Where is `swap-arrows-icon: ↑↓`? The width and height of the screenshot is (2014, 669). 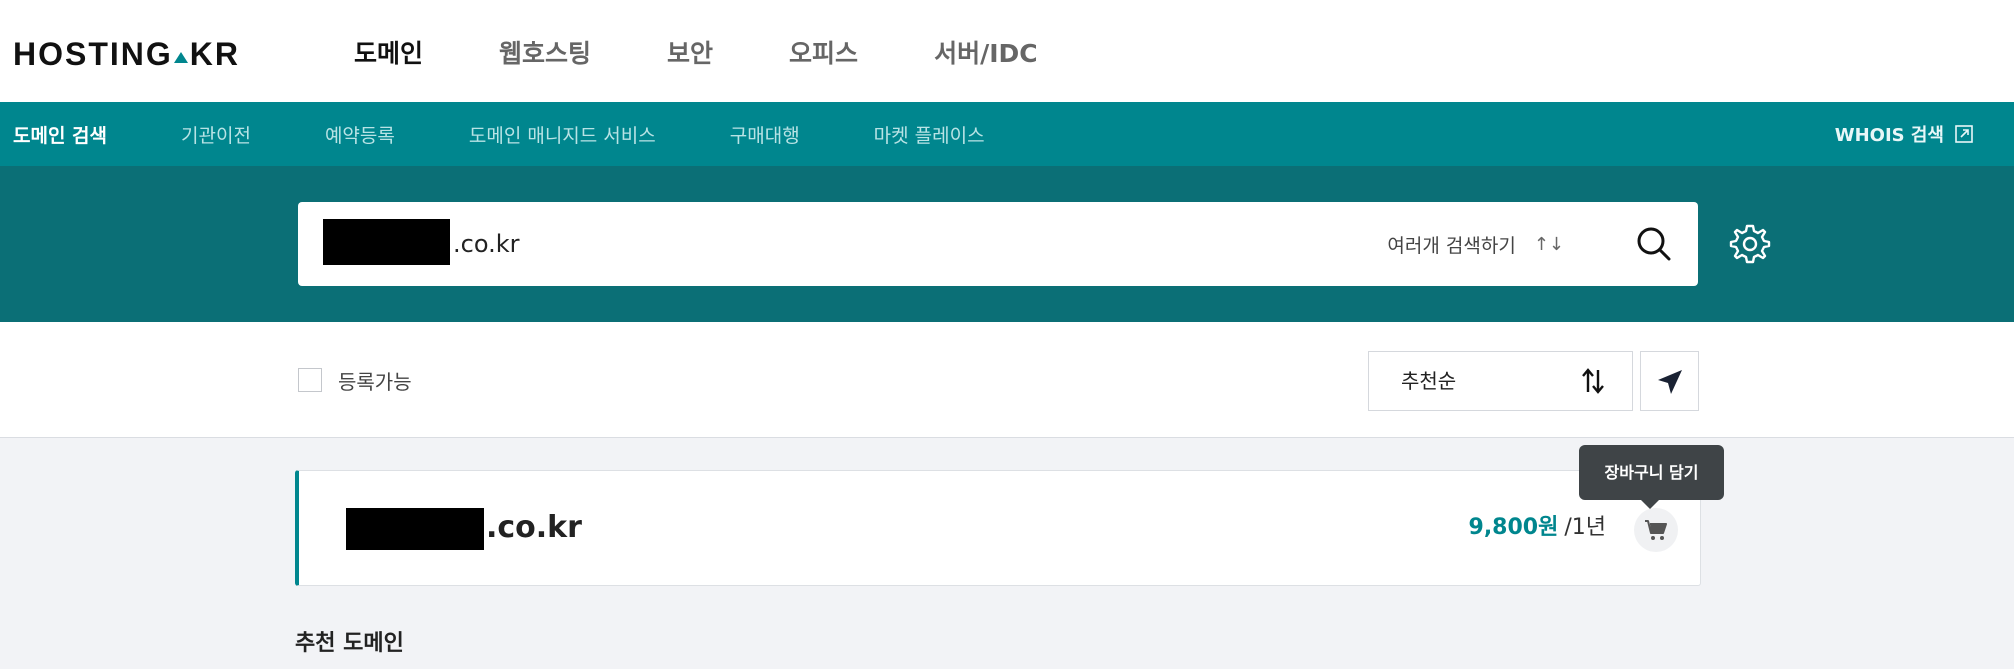 swap-arrows-icon: ↑↓ is located at coordinates (1548, 244).